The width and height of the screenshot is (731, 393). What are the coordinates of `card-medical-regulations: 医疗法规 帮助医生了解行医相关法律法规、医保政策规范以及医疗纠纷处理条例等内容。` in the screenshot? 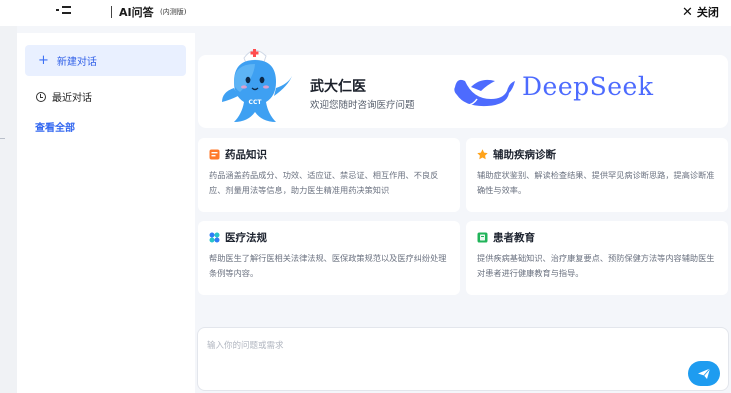 It's located at (329, 258).